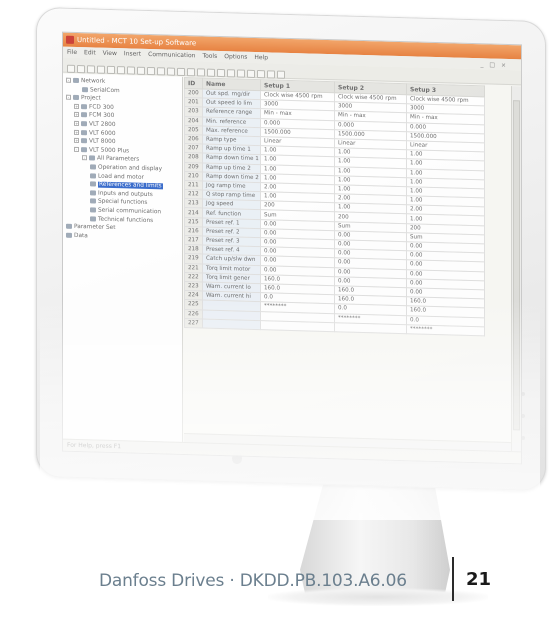 The width and height of the screenshot is (559, 627). I want to click on param-set-icon, so click(69, 226).